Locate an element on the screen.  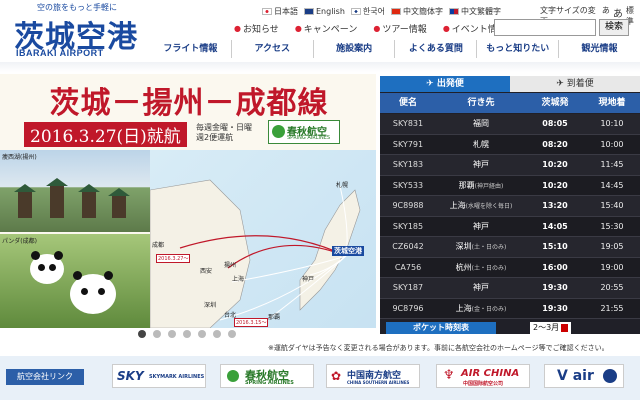
destination-city: 札幌 is located at coordinates (481, 144).